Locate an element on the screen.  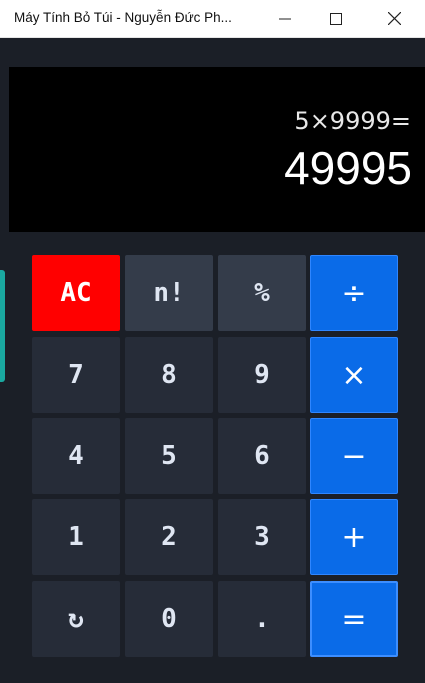
expression-text: 5×9999= is located at coordinates (352, 121).